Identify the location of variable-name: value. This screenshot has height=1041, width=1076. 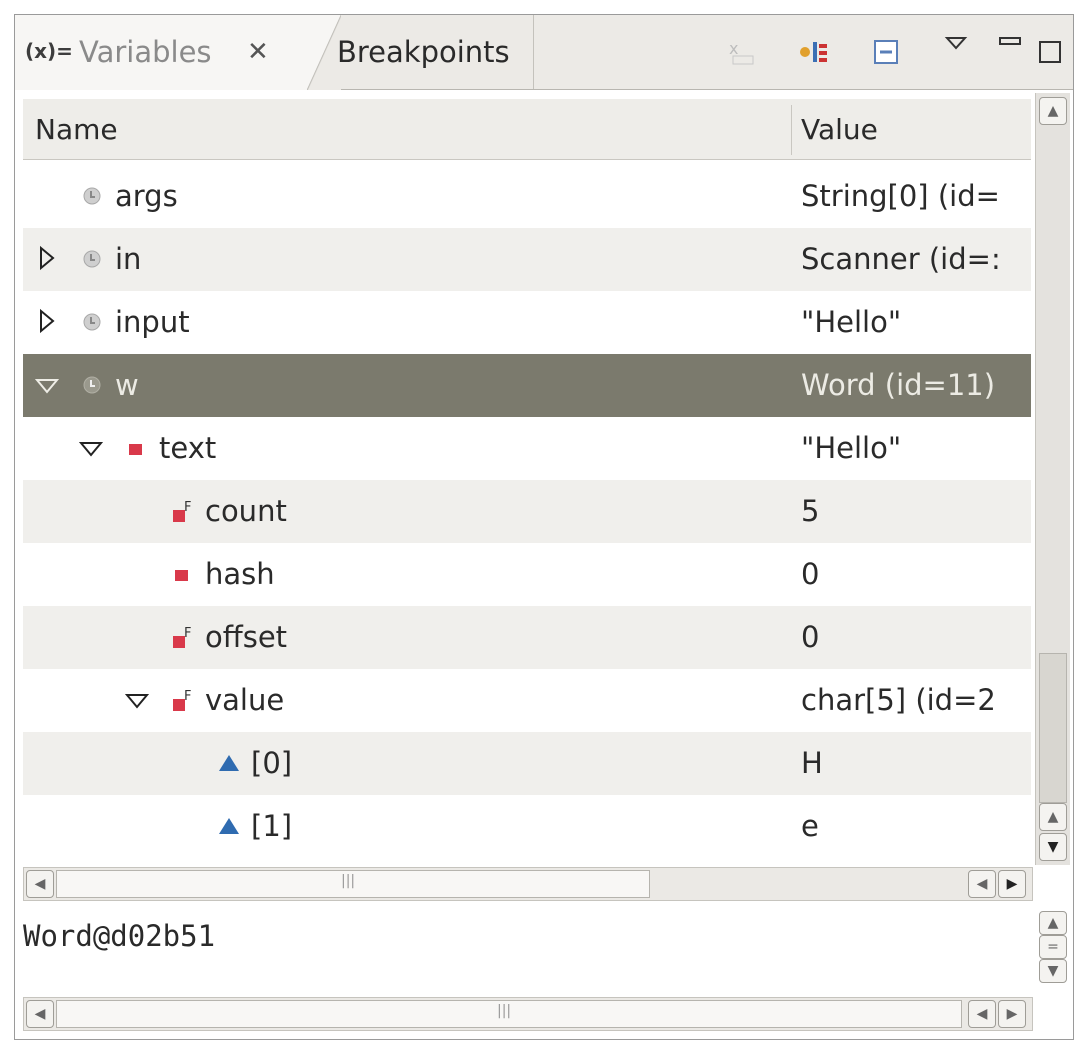
(245, 700).